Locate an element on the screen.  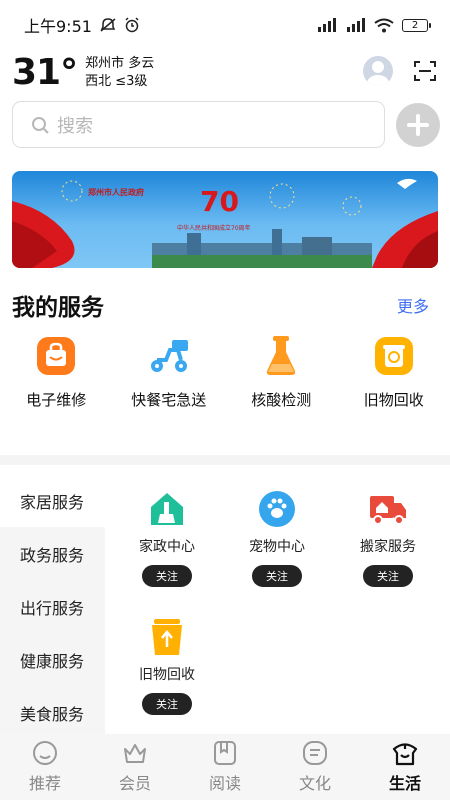
add-button is located at coordinates (418, 125).